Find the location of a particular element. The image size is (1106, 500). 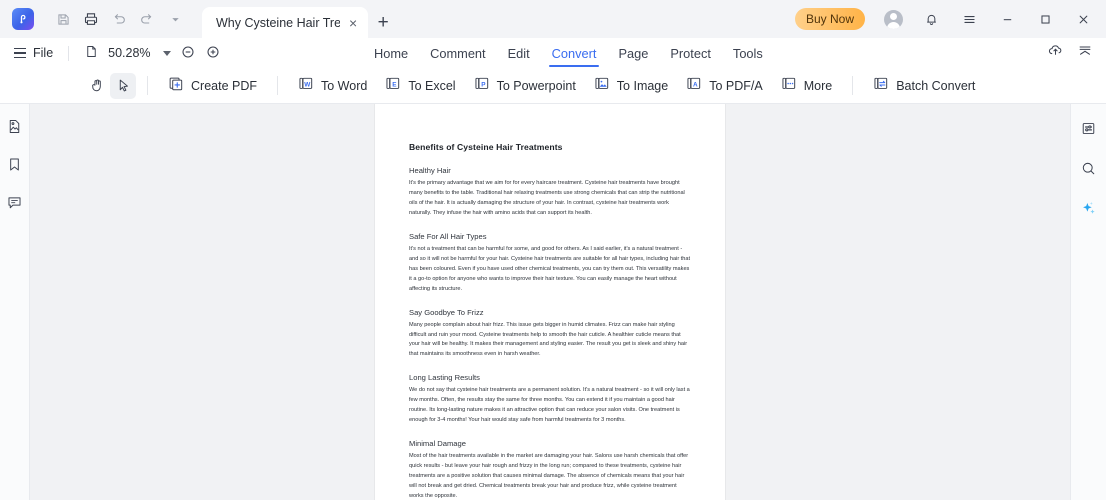

quick-access-toolbar is located at coordinates (119, 19).